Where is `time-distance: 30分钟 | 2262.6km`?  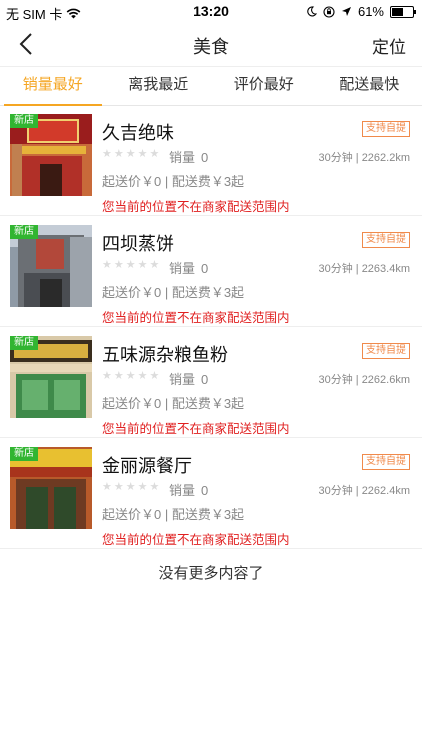
time-distance: 30分钟 | 2262.6km is located at coordinates (364, 380).